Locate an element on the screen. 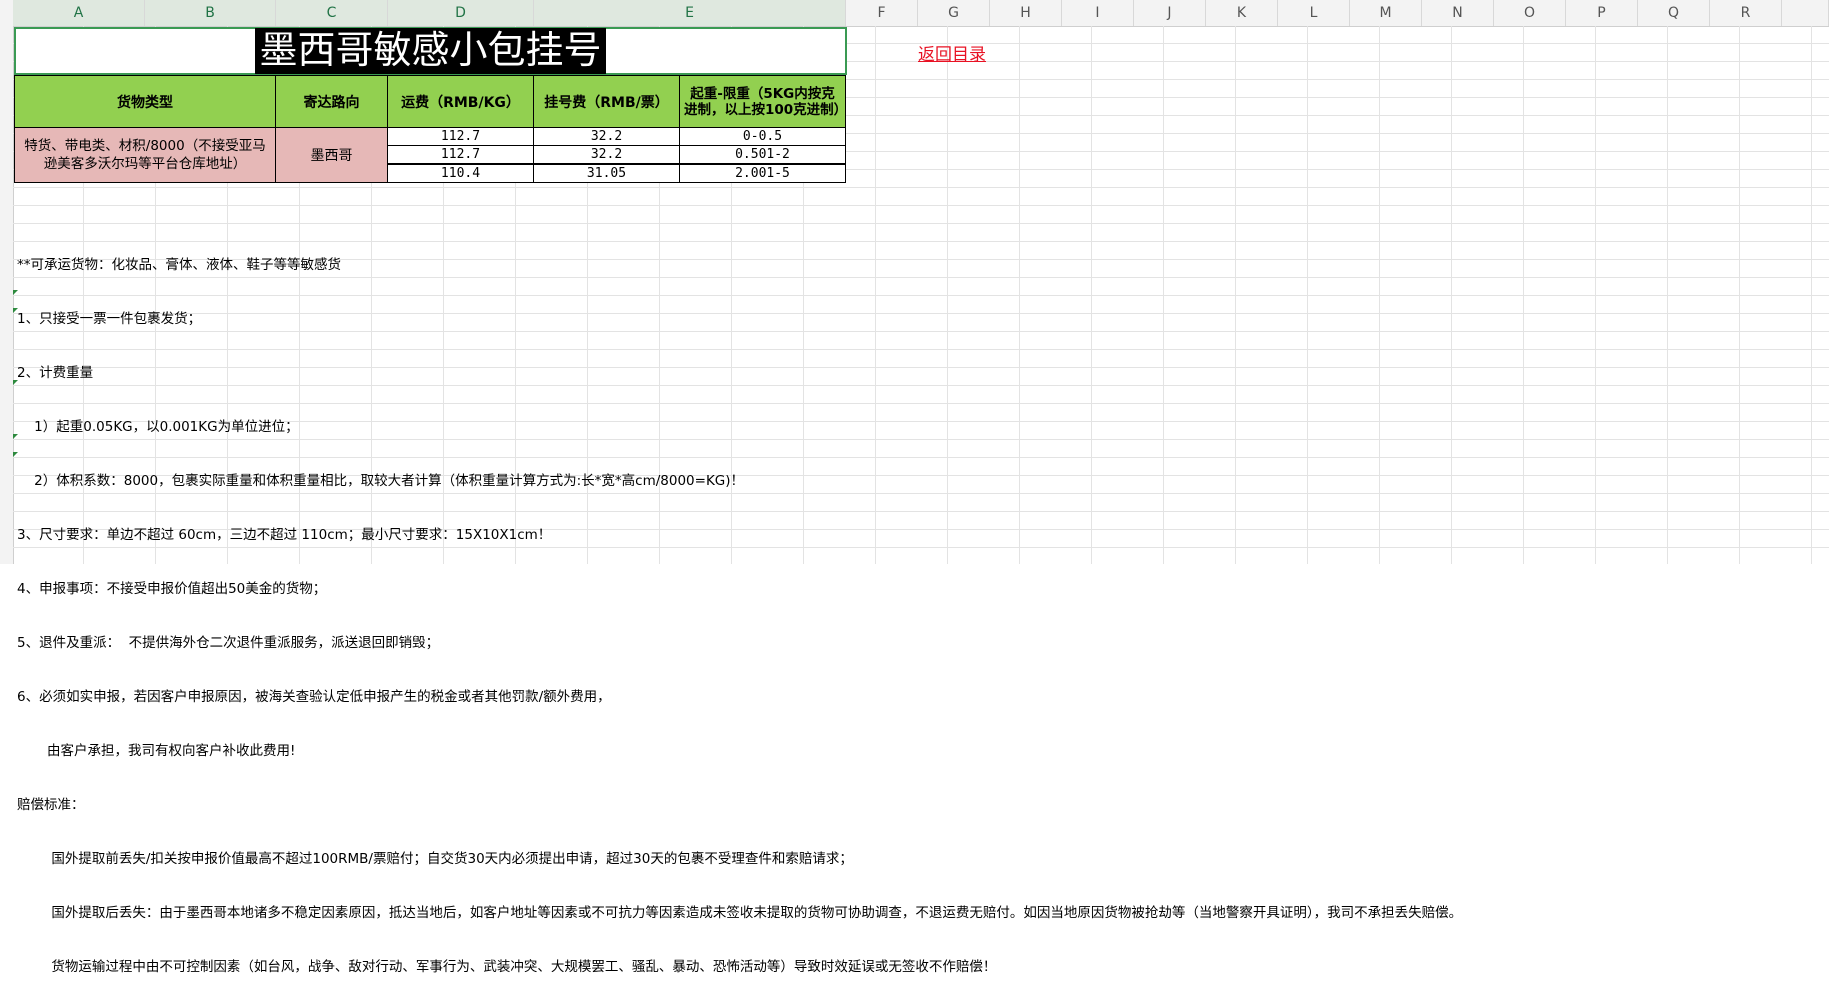 This screenshot has width=1829, height=994. column-header-s is located at coordinates (1805, 13).